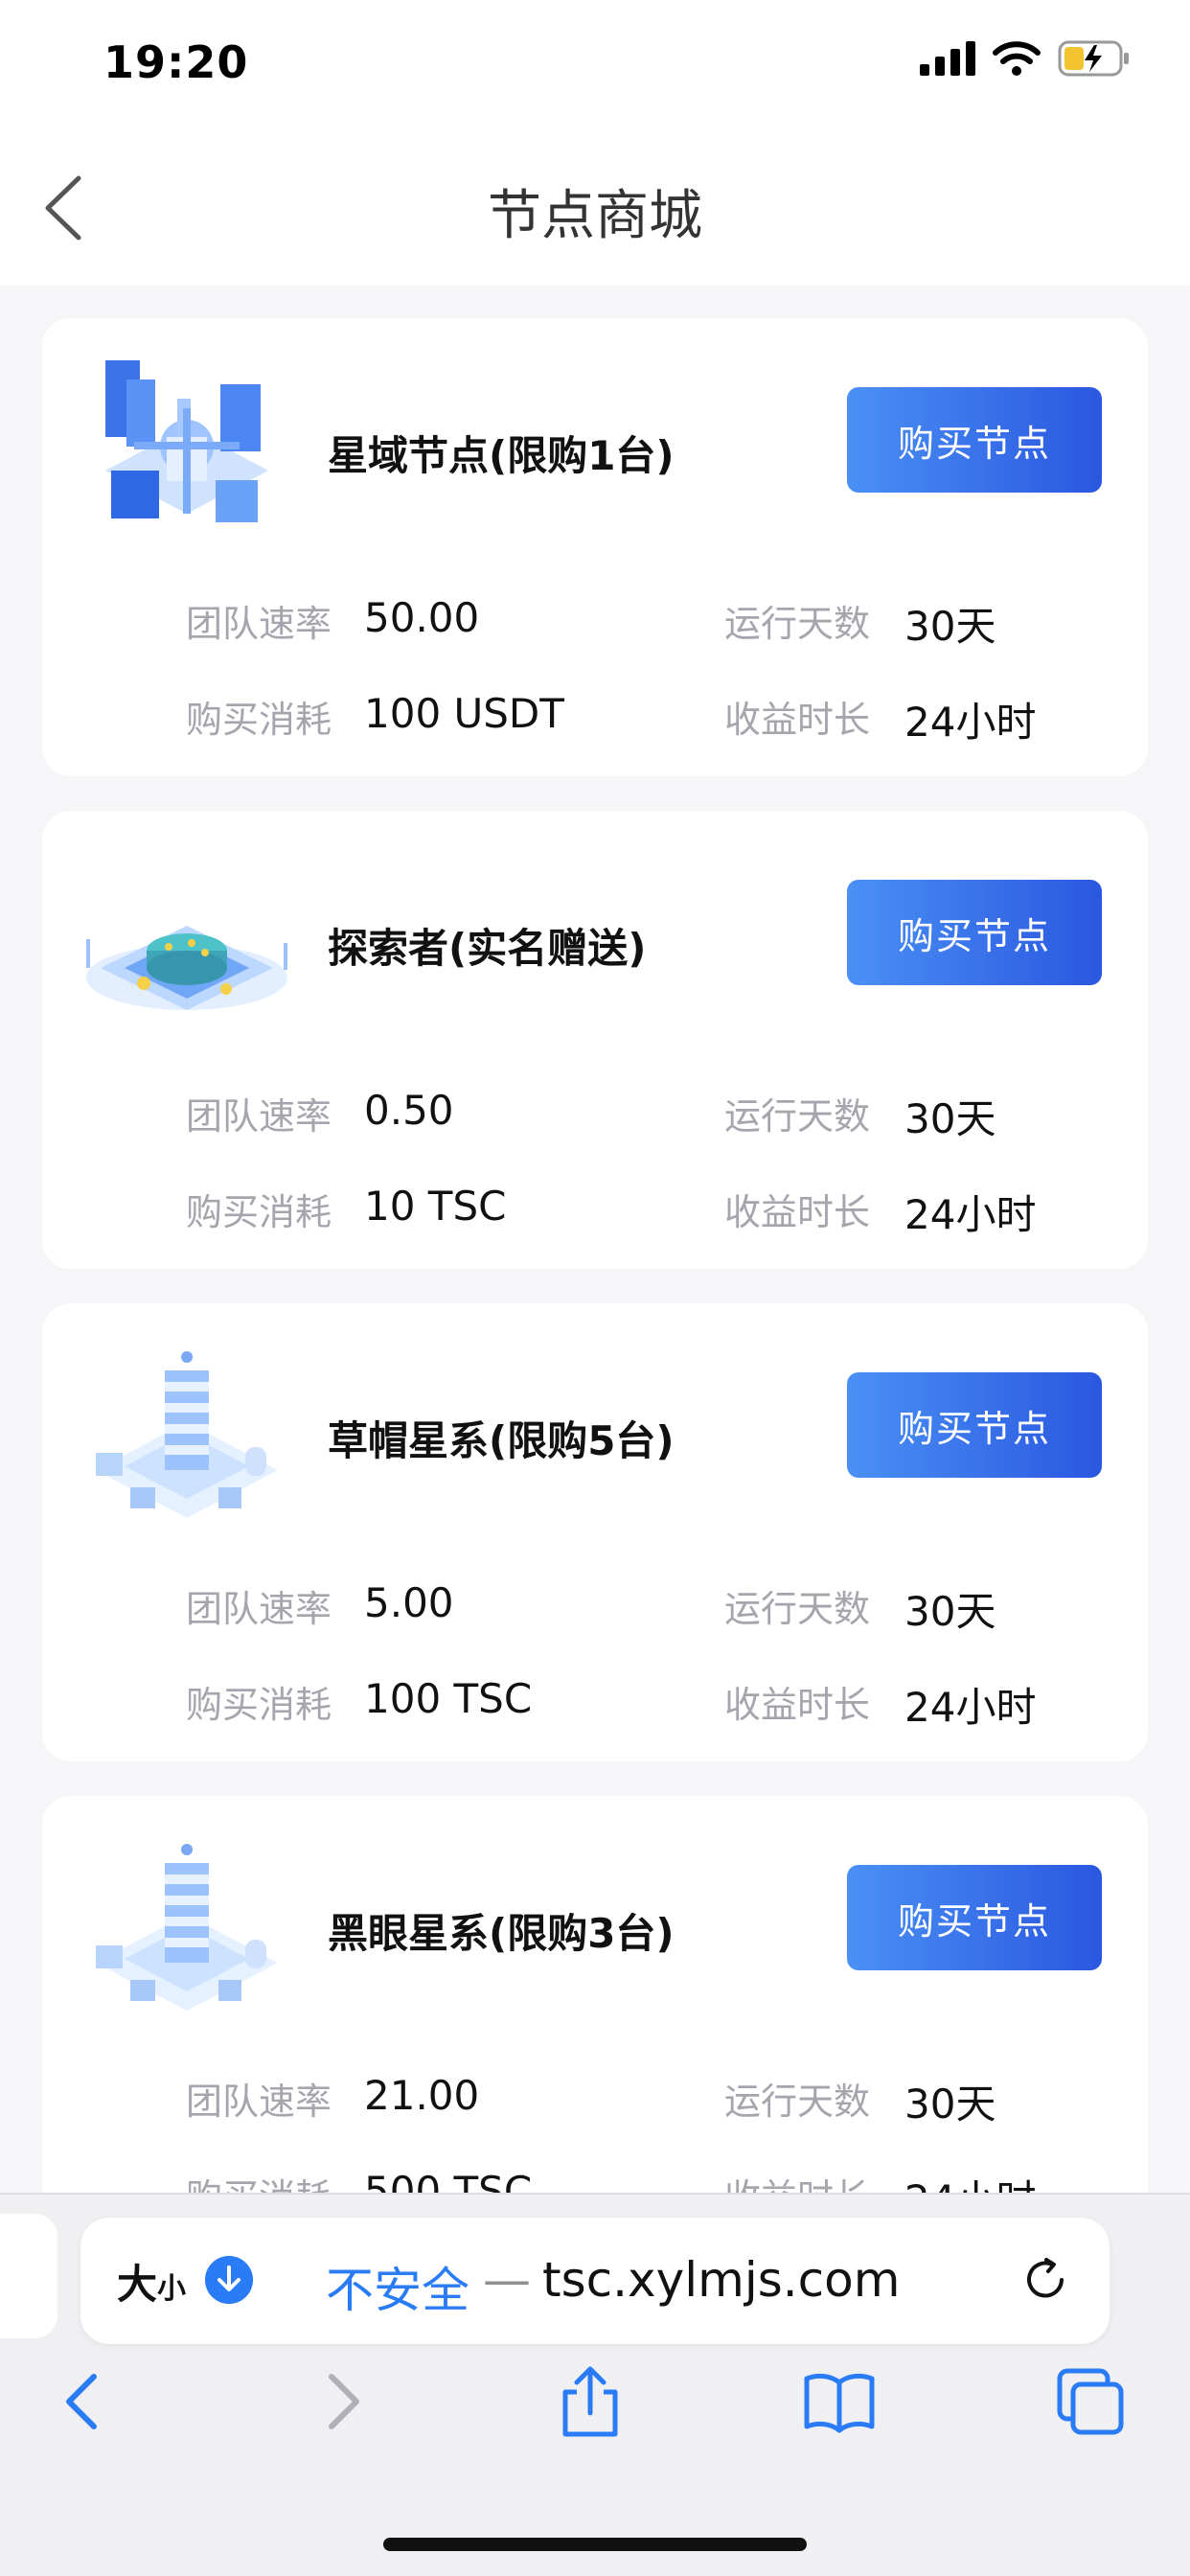 This screenshot has width=1190, height=2576. Describe the element at coordinates (464, 713) in the screenshot. I see `purchase-cost-value: 100 USDT` at that location.